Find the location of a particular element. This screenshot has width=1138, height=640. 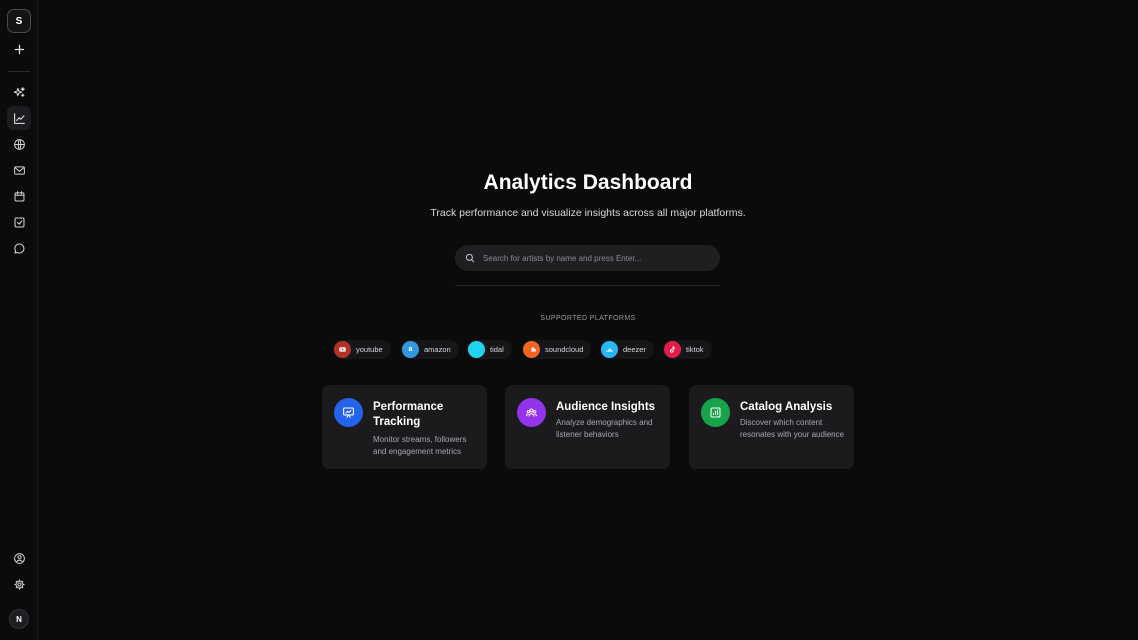

sidebar-item-web is located at coordinates (19, 144).